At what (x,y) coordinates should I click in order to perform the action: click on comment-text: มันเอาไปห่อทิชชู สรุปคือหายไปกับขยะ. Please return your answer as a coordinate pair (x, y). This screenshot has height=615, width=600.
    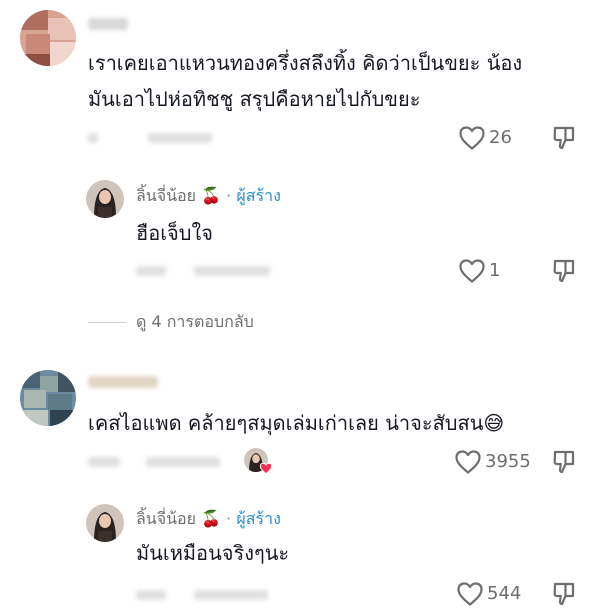
    Looking at the image, I should click on (254, 99).